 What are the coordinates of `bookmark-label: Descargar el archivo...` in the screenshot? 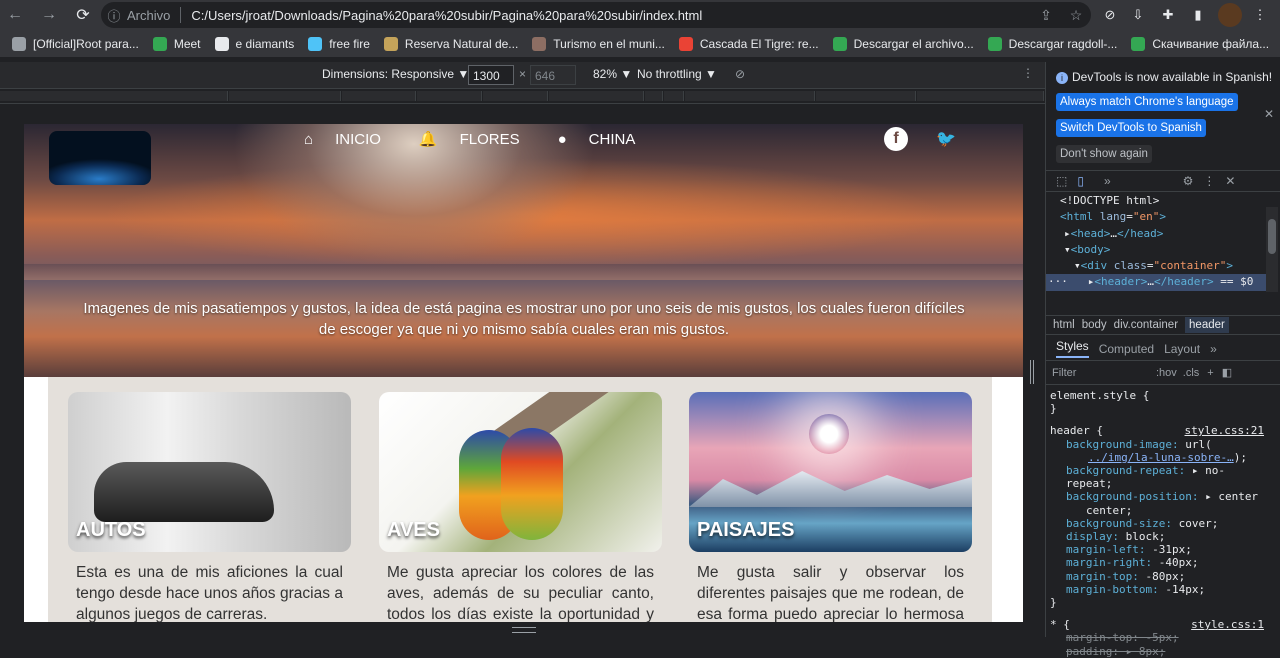 It's located at (913, 43).